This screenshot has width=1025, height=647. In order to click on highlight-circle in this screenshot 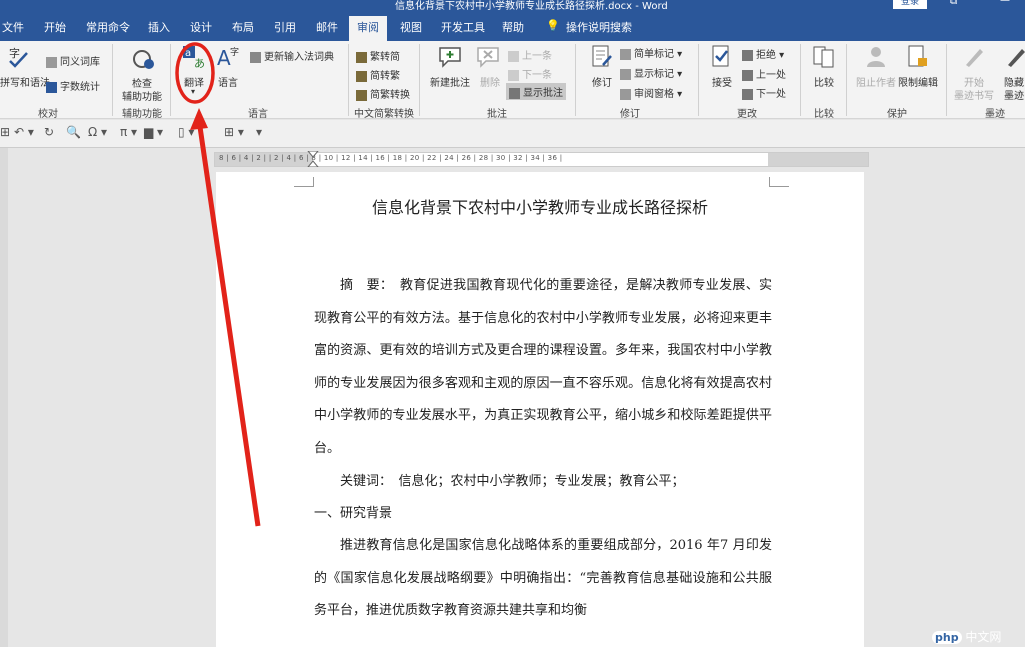, I will do `click(195, 73)`.